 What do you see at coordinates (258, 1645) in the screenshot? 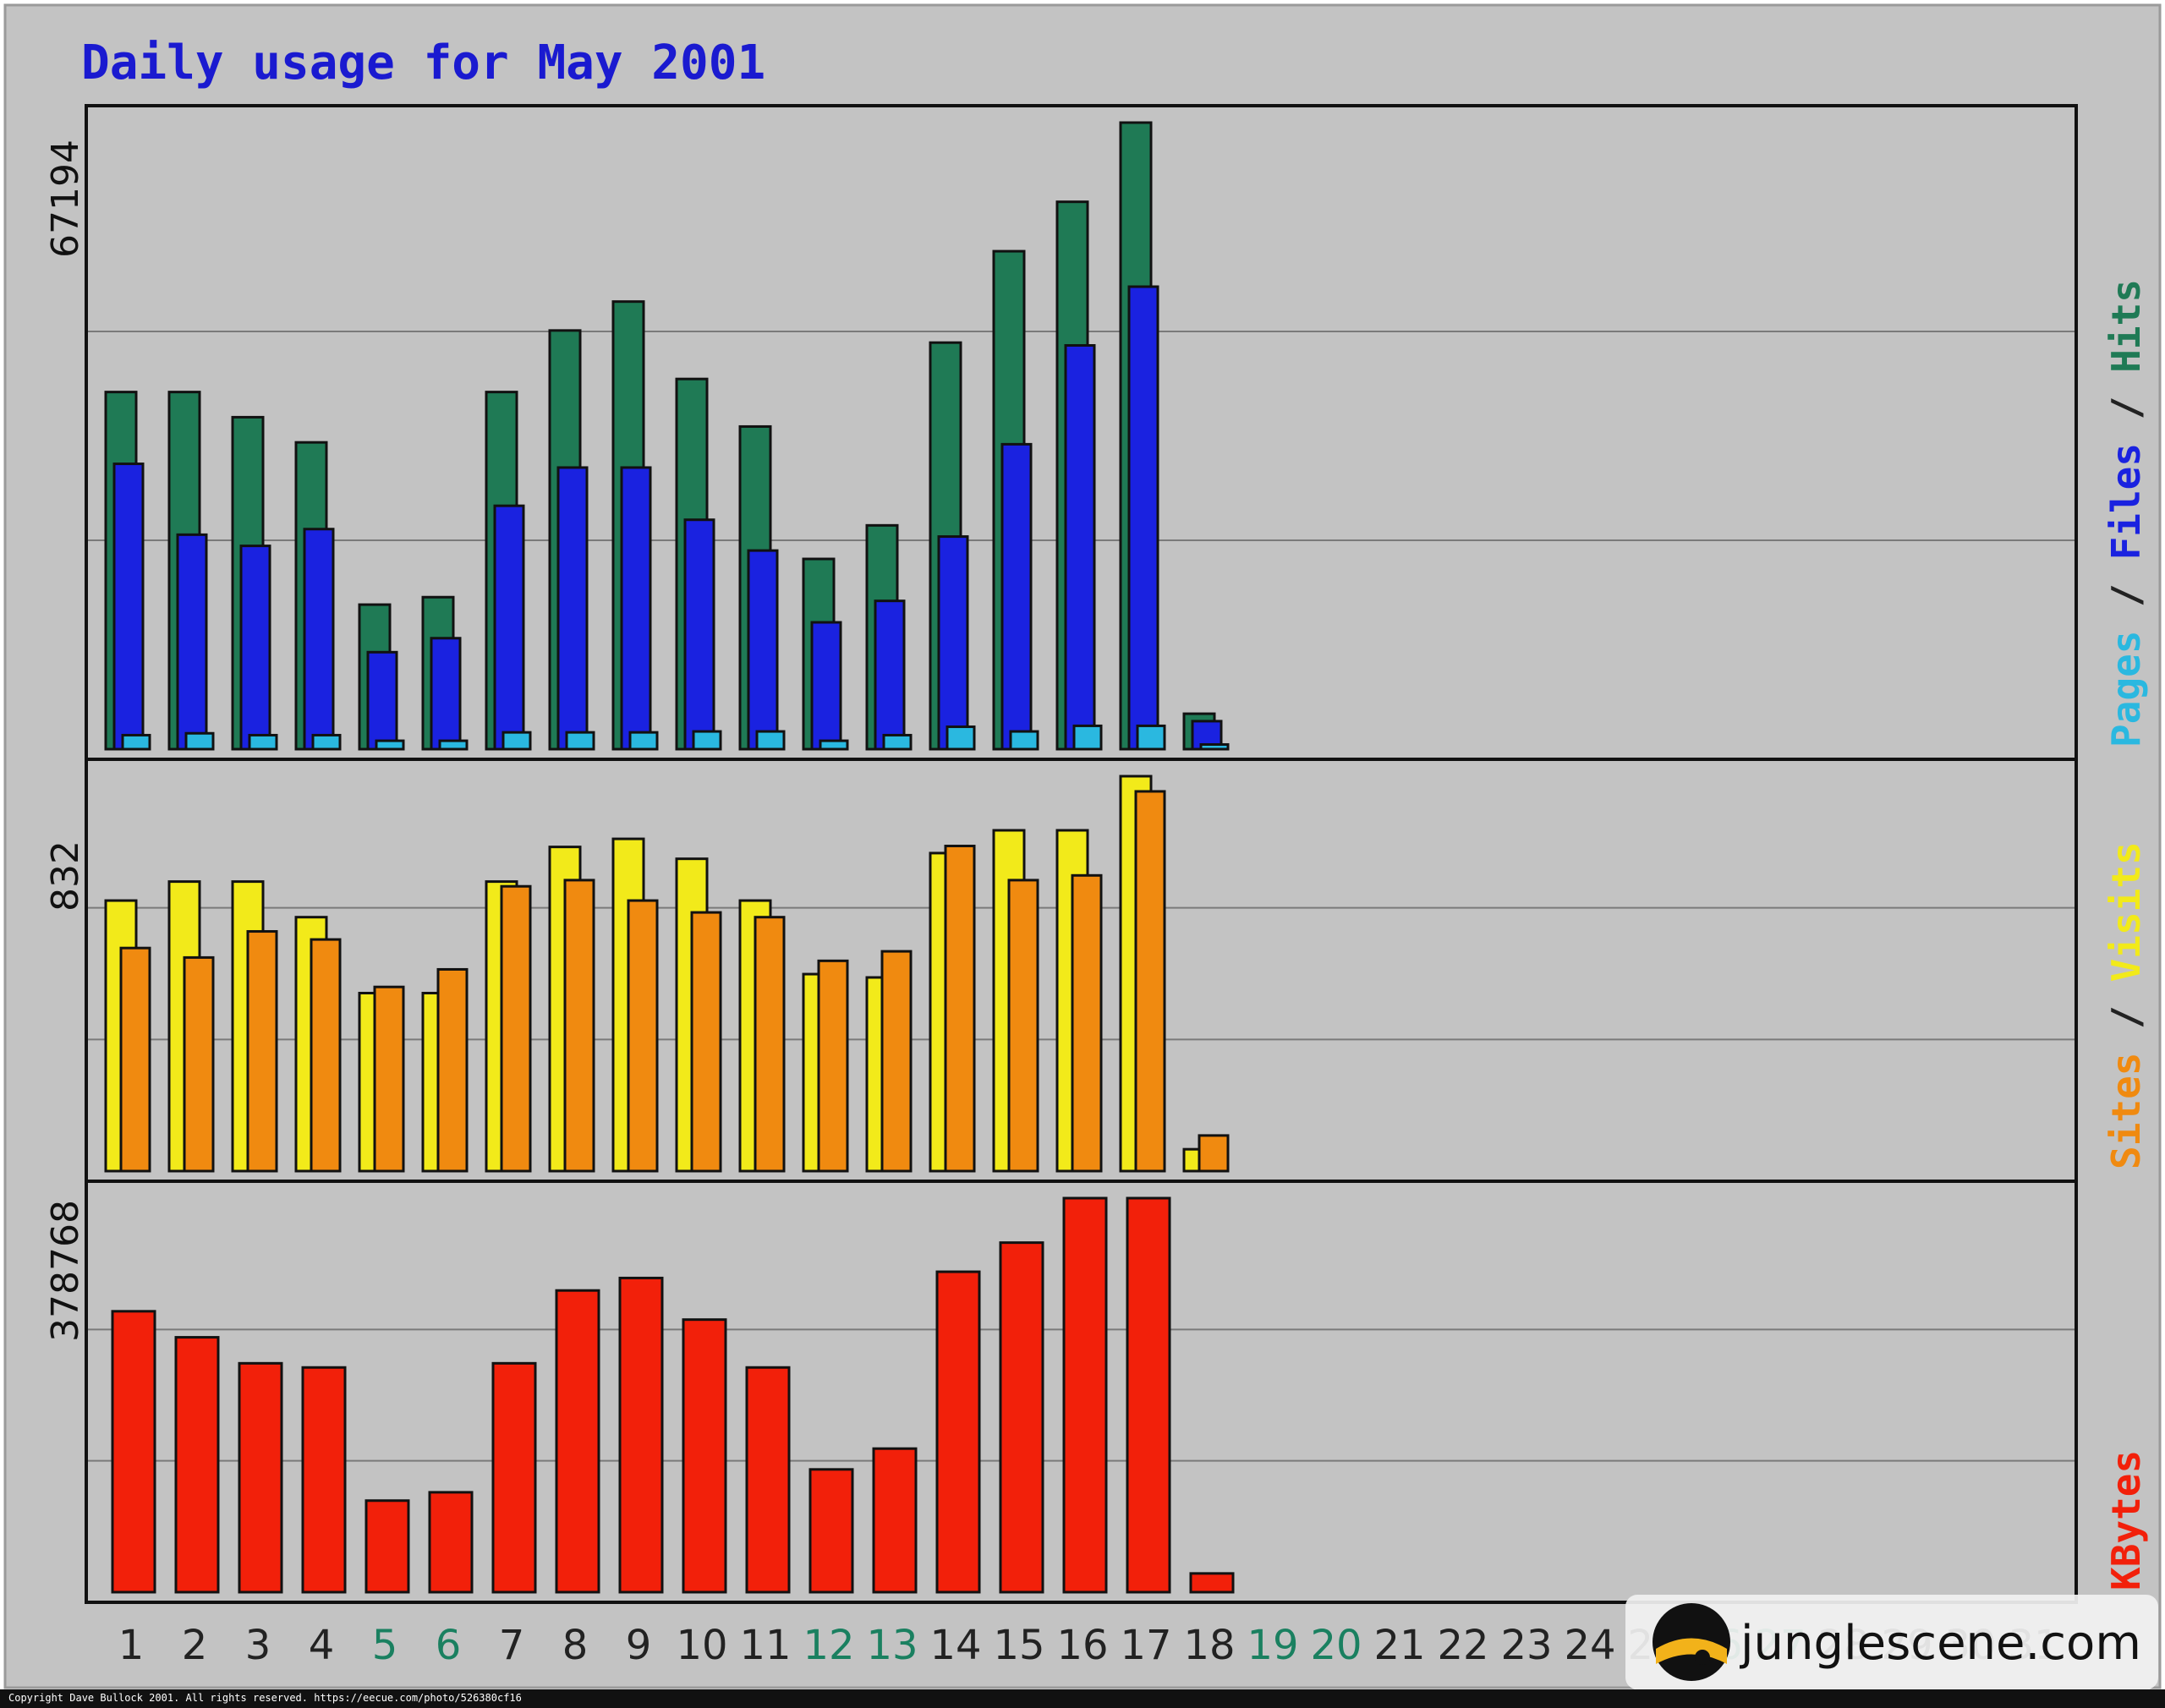
I see `x-tick-label: 3` at bounding box center [258, 1645].